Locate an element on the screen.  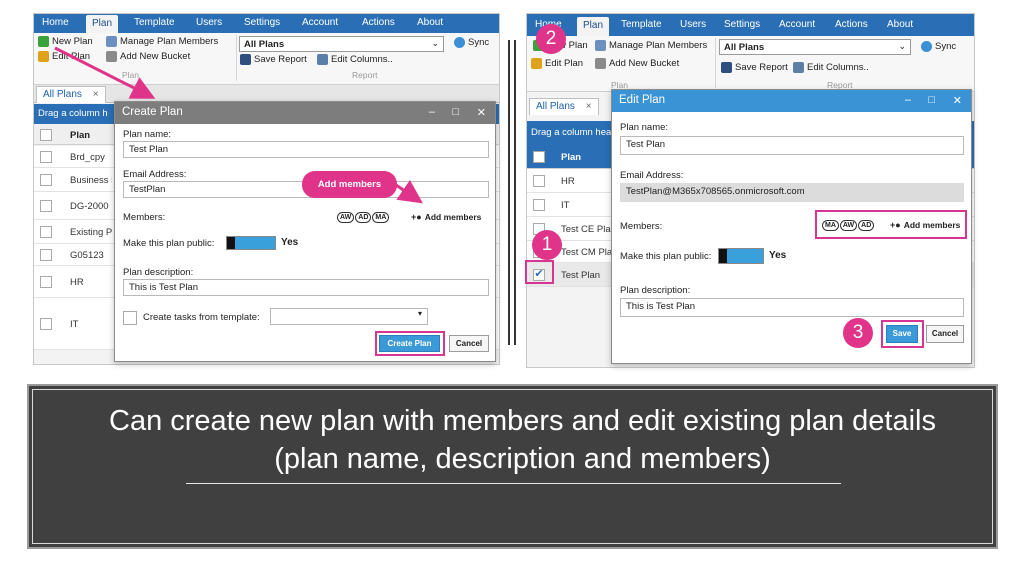
caption-underline is located at coordinates (513, 483).